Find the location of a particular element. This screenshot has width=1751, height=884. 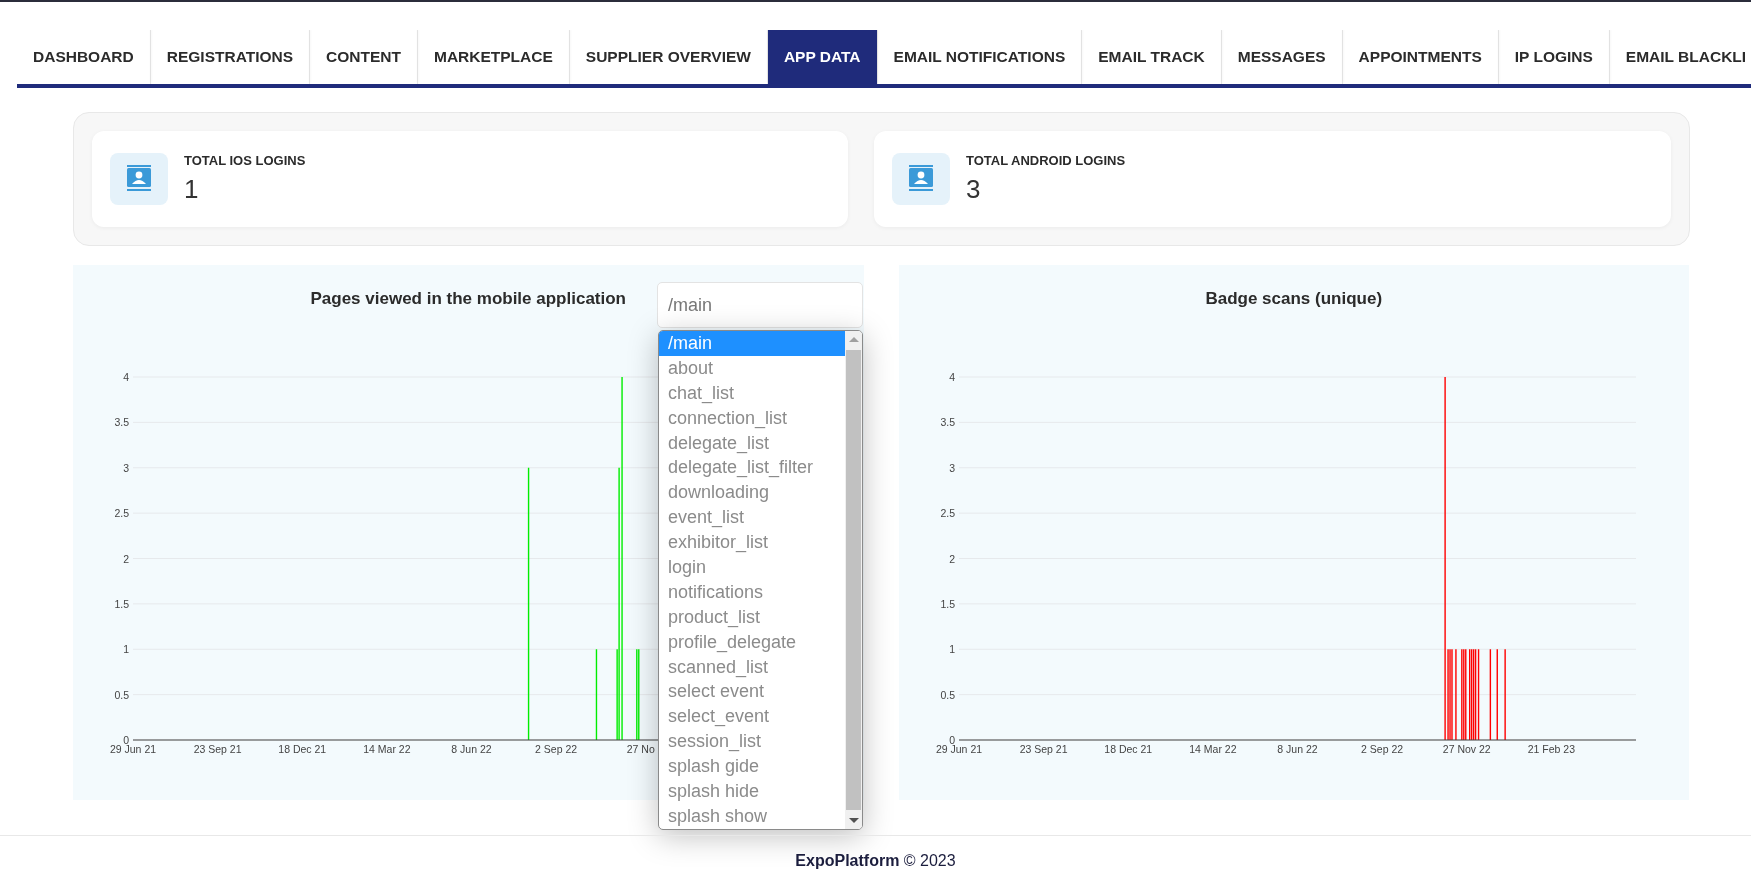

dropdown-option: session_list is located at coordinates (752, 742).